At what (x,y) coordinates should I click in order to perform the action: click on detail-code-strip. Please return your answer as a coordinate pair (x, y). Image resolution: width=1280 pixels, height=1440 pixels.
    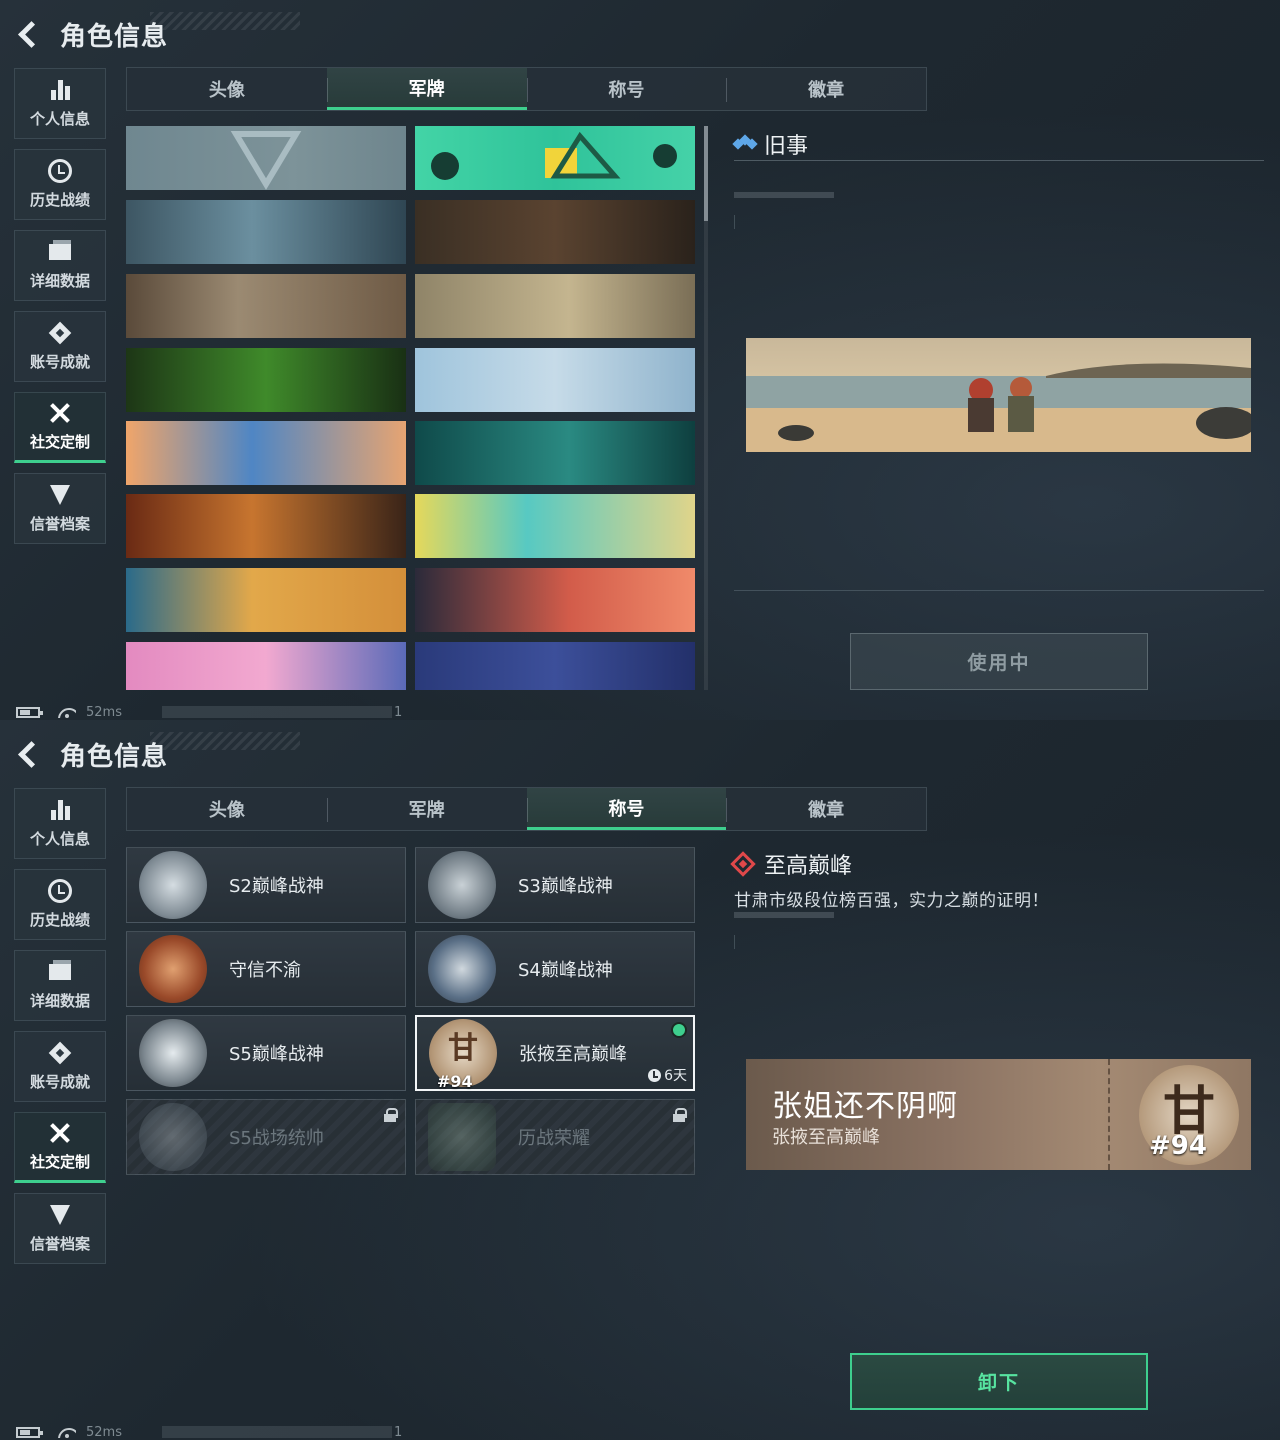
    Looking at the image, I should click on (784, 915).